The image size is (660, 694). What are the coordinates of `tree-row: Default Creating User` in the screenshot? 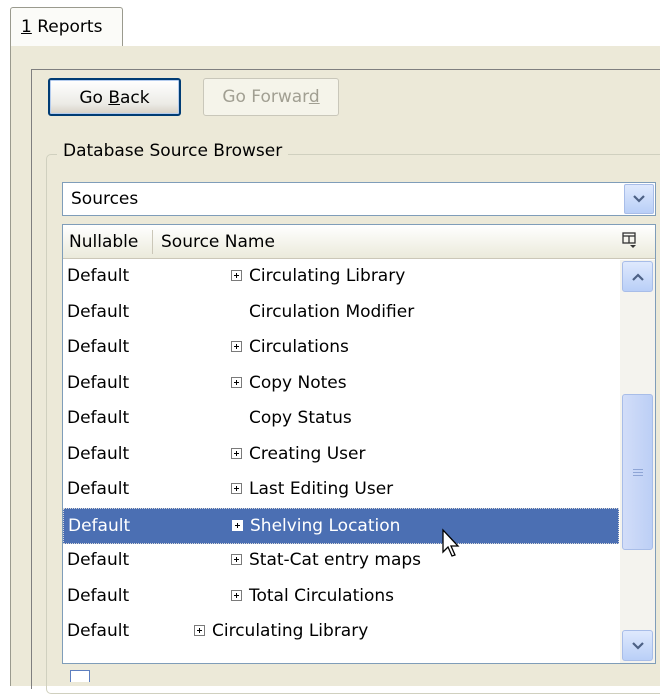 It's located at (341, 455).